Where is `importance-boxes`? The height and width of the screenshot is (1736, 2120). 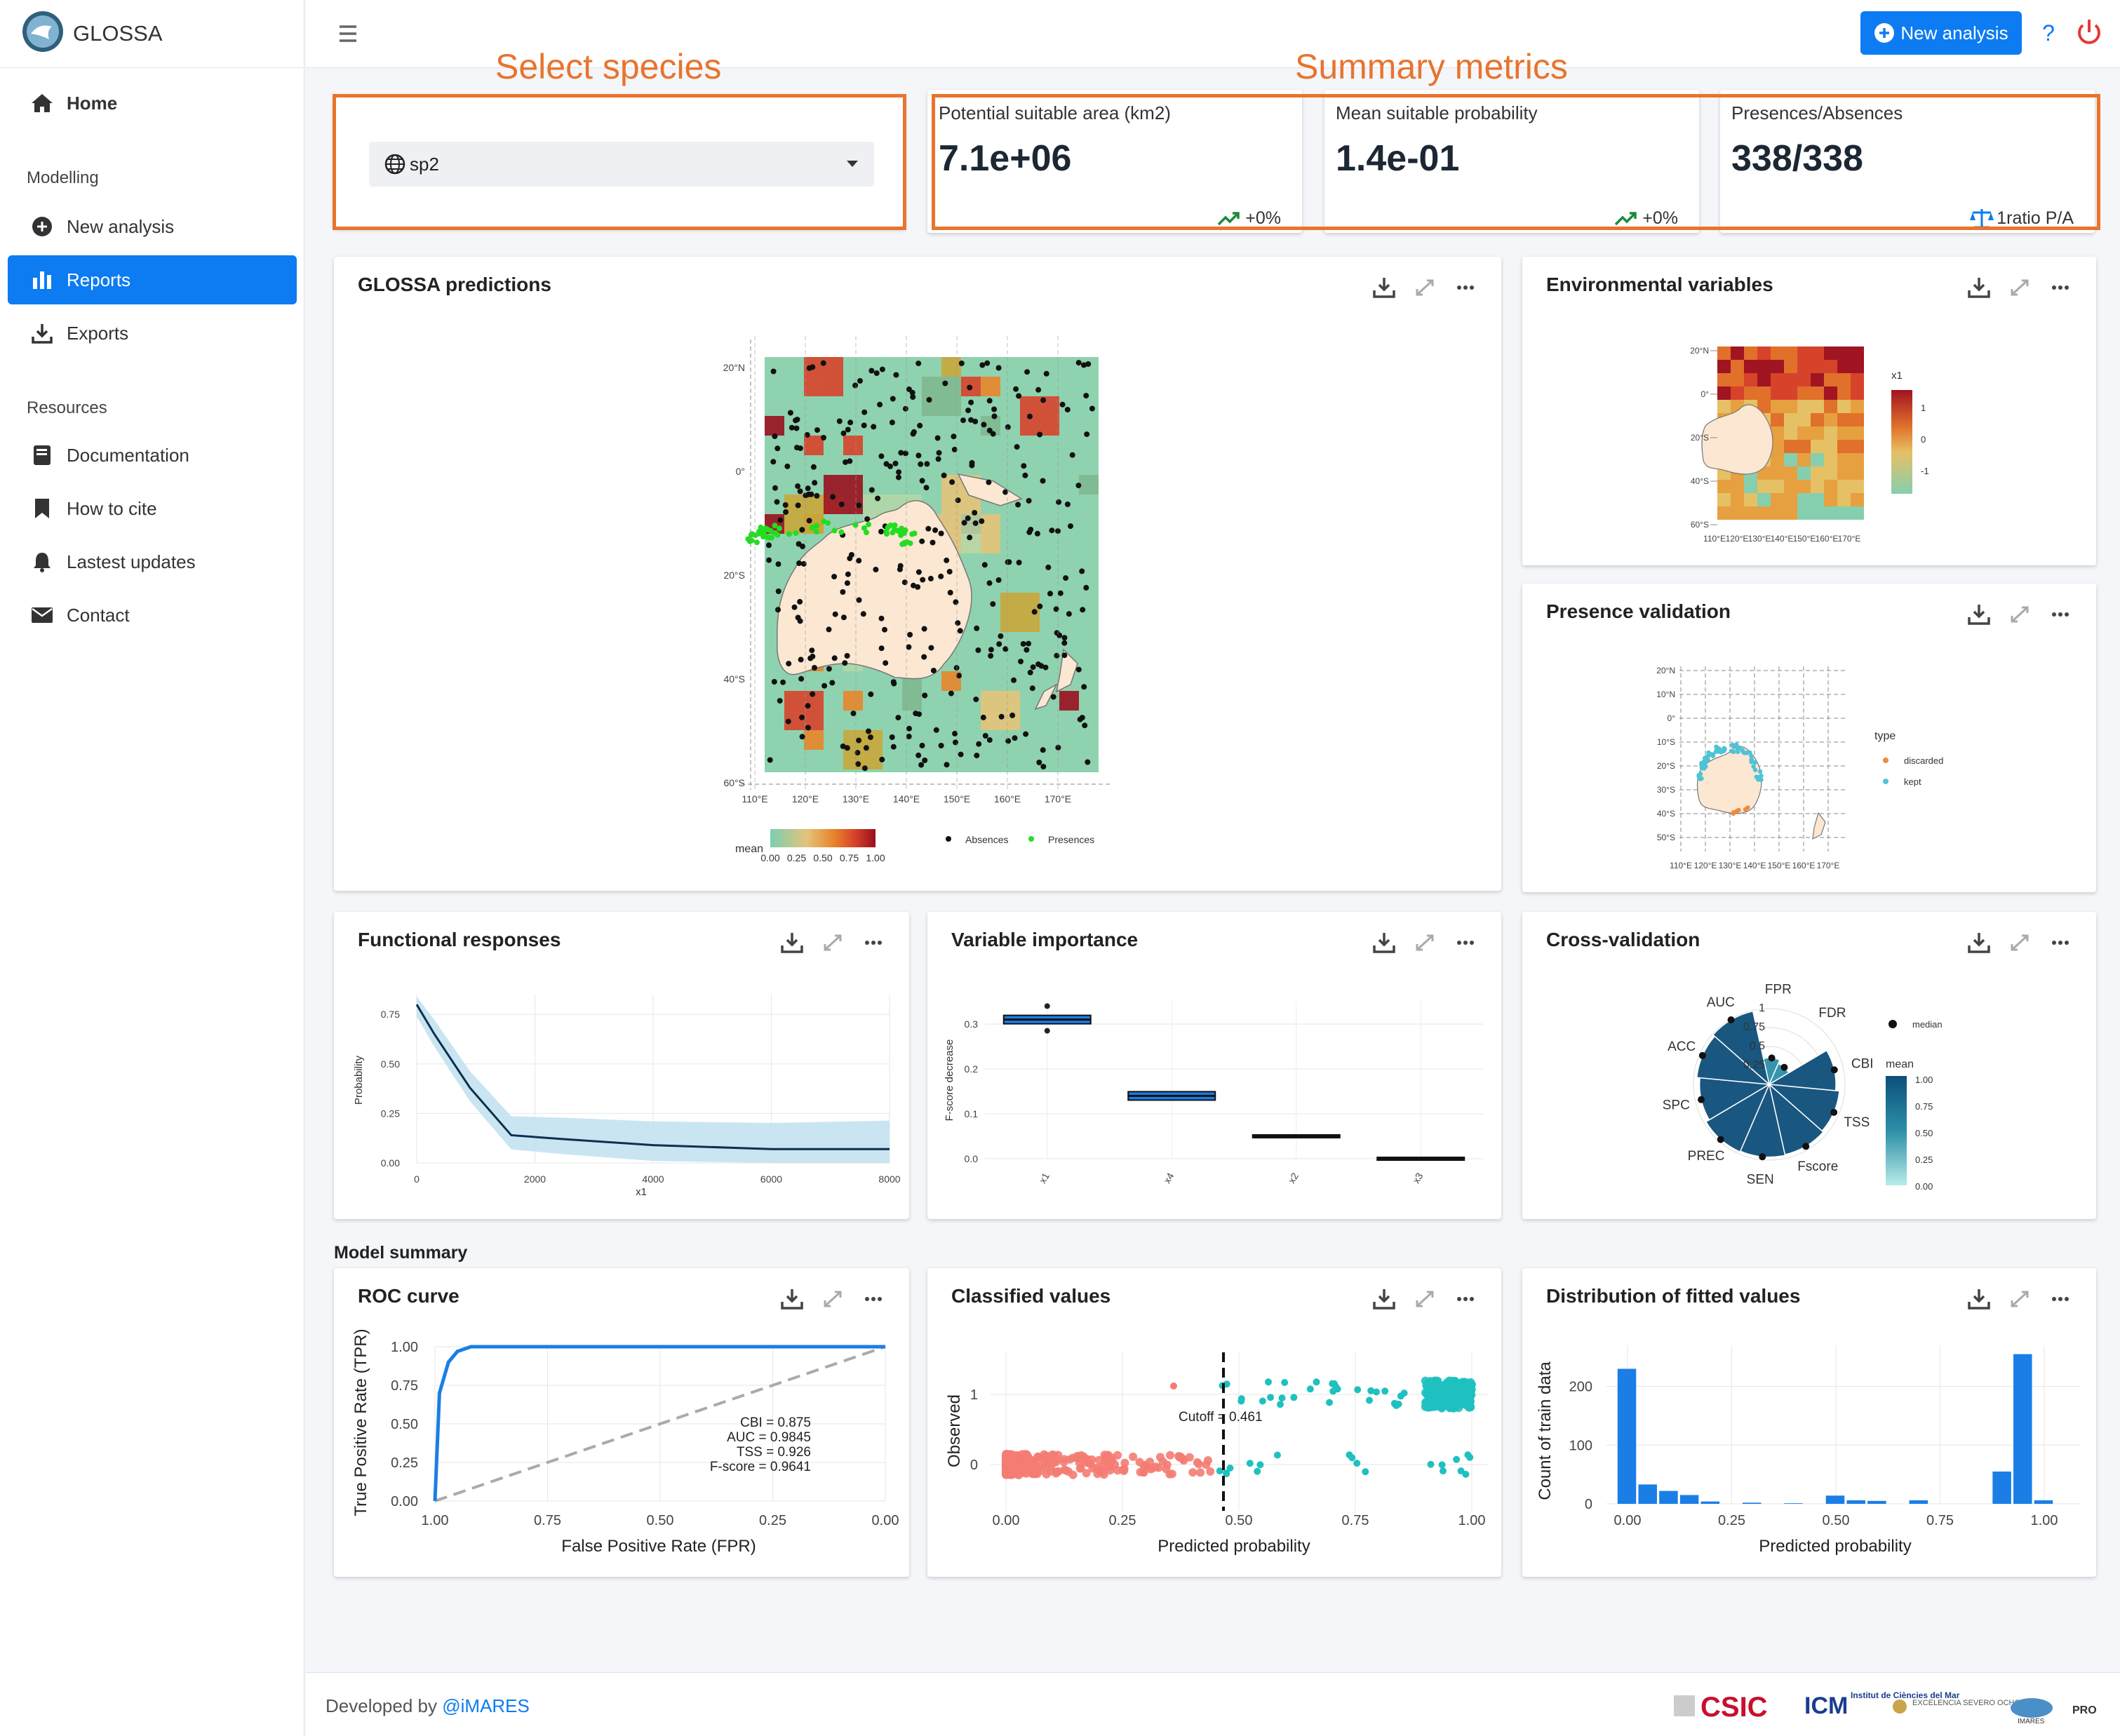
importance-boxes is located at coordinates (1233, 1082).